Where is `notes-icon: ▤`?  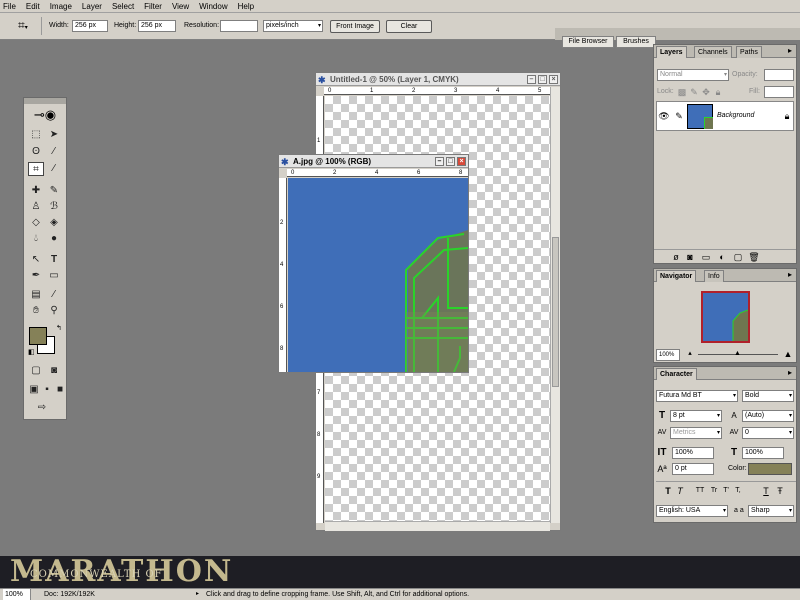 notes-icon: ▤ is located at coordinates (36, 295).